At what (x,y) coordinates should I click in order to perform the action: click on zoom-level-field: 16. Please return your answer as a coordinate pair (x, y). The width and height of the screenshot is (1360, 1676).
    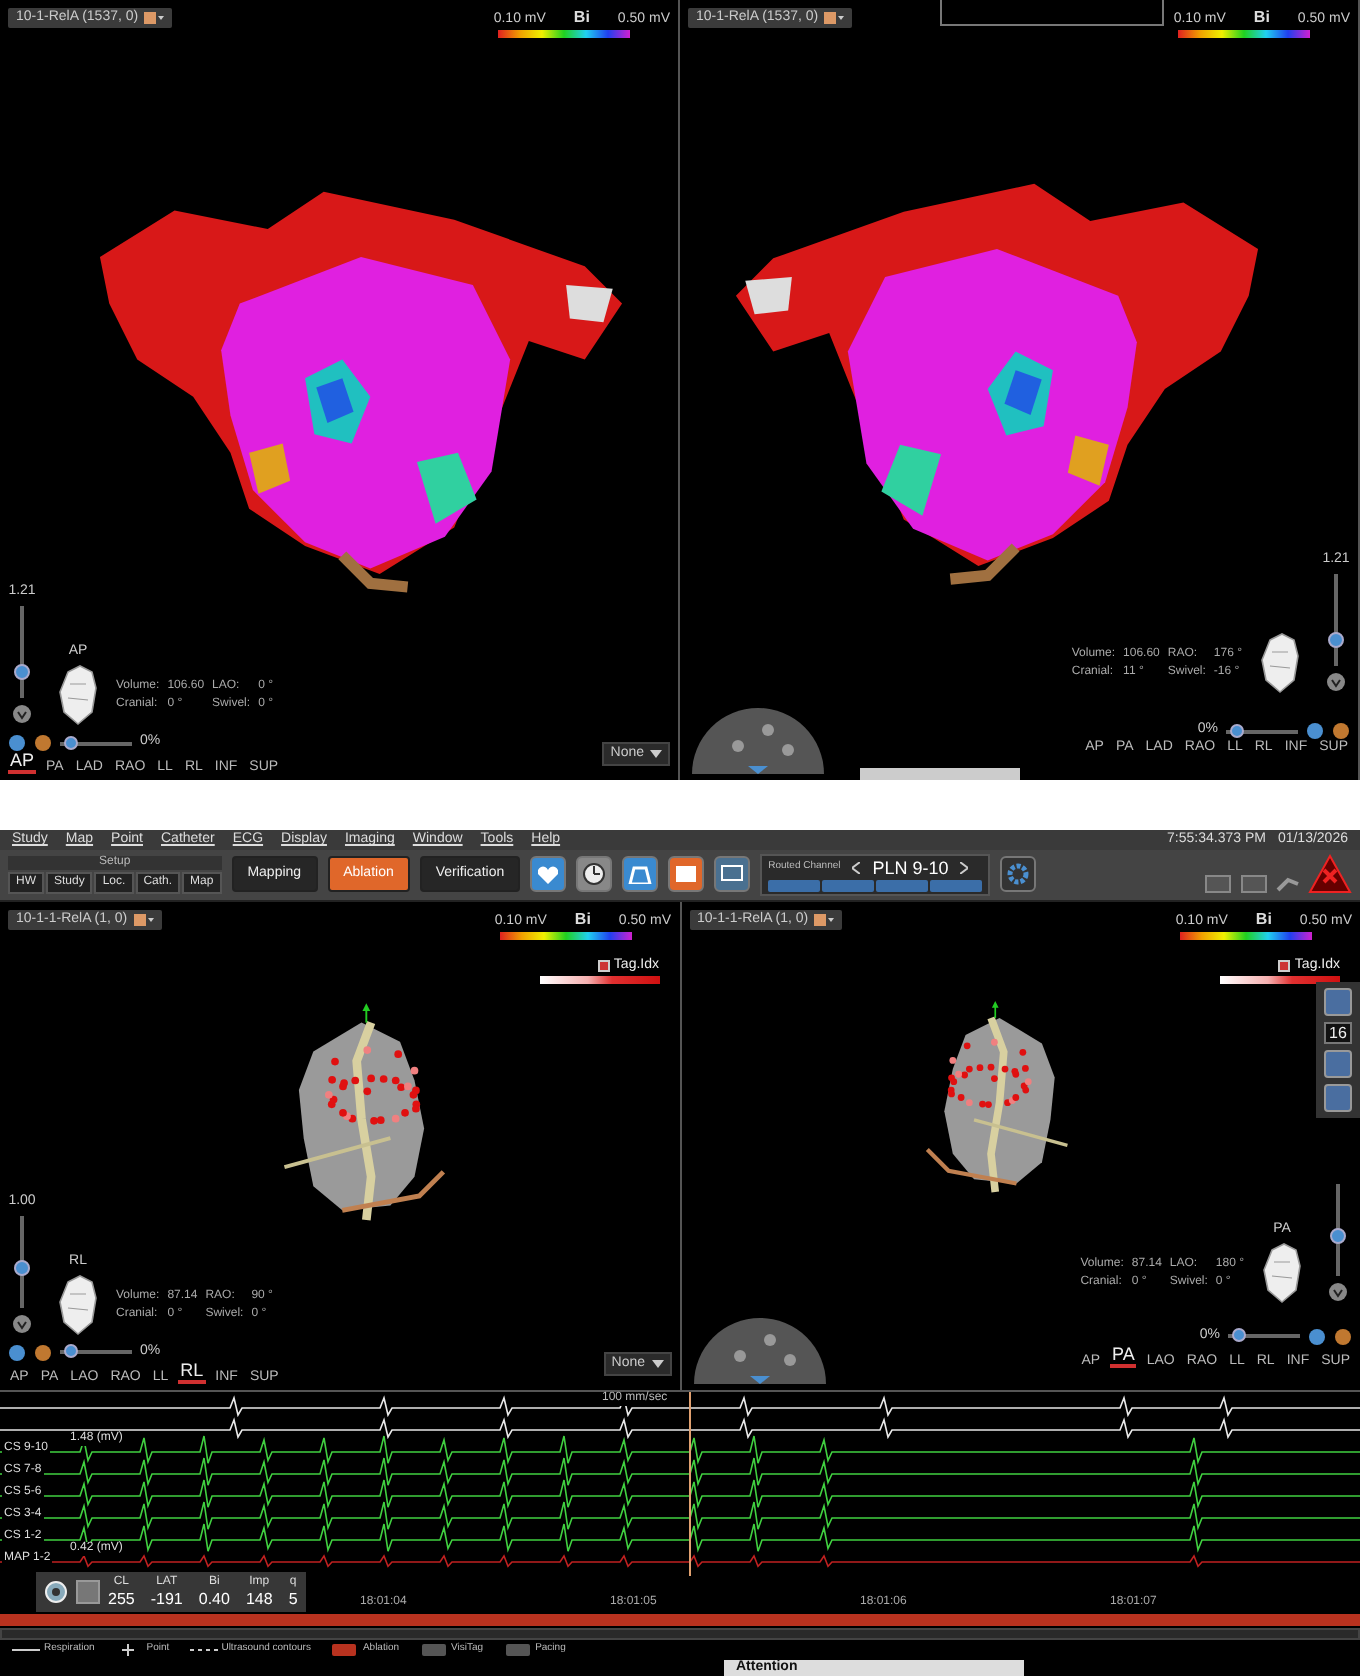
    Looking at the image, I should click on (1338, 1032).